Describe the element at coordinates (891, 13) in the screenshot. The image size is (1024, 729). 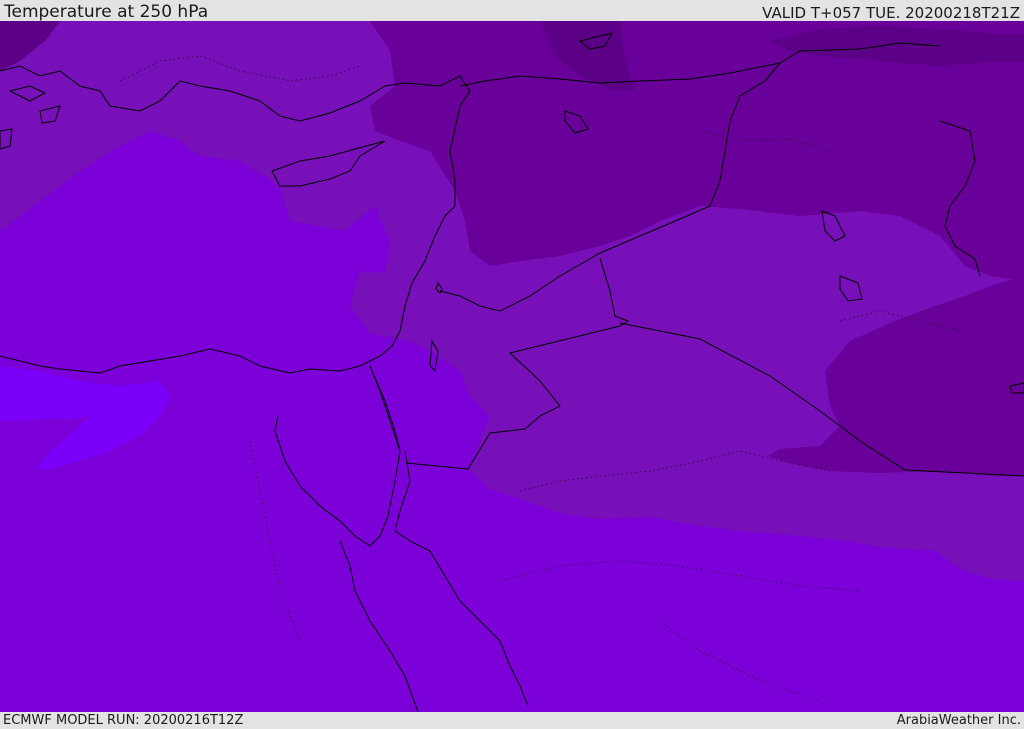
I see `valid-time: VALID T+057 TUE. 20200218T21Z` at that location.